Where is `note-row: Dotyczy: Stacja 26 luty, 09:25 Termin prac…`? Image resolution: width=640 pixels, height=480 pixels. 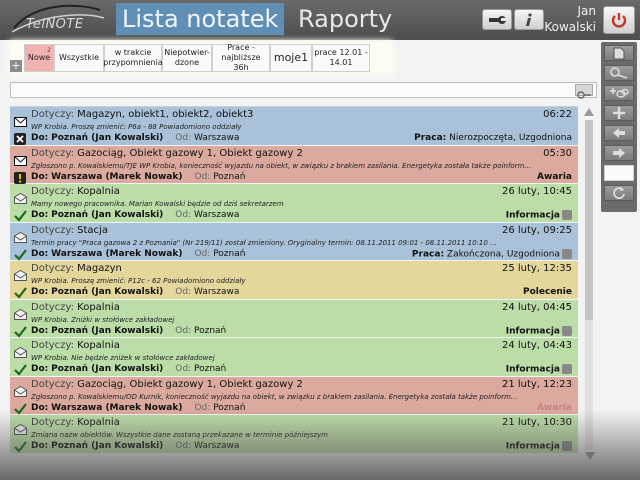 note-row: Dotyczy: Stacja 26 luty, 09:25 Termin prac… is located at coordinates (294, 241).